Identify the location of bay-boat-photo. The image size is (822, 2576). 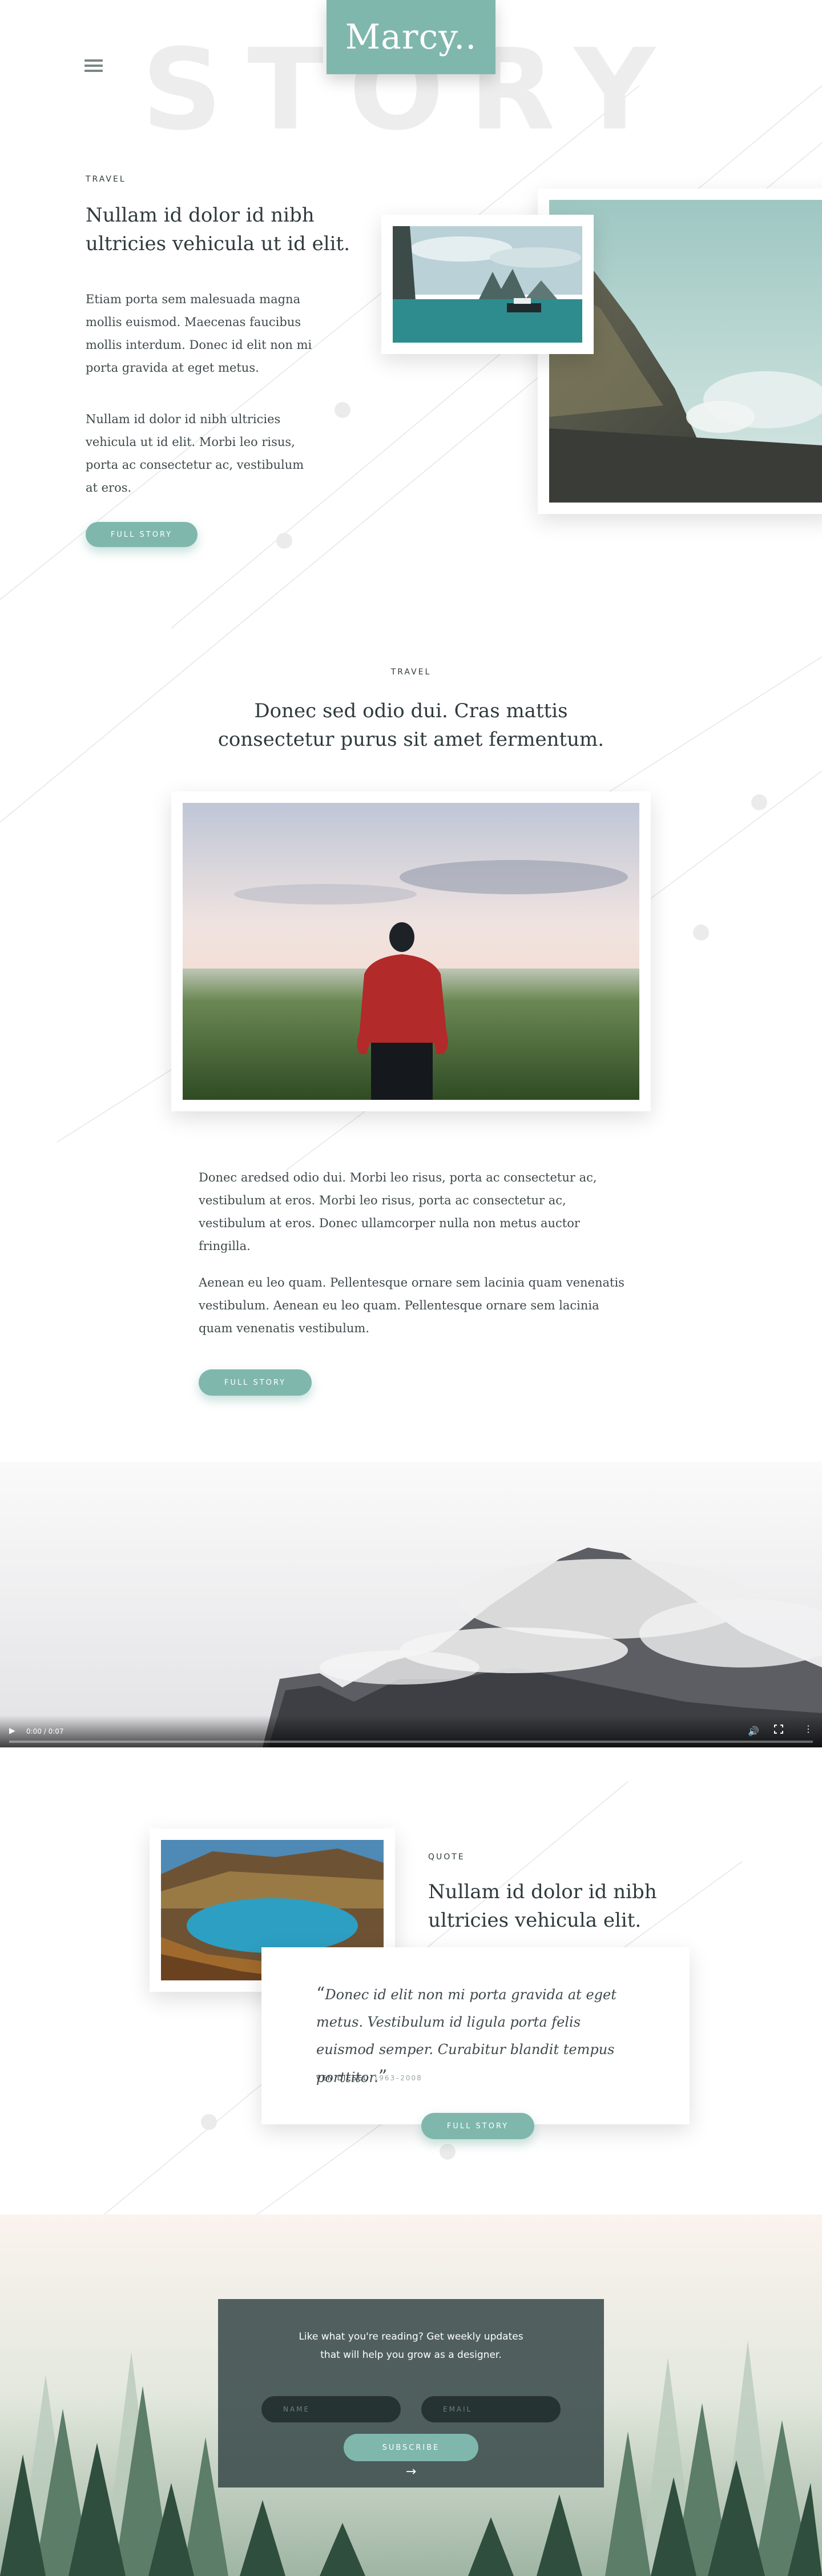
(487, 284).